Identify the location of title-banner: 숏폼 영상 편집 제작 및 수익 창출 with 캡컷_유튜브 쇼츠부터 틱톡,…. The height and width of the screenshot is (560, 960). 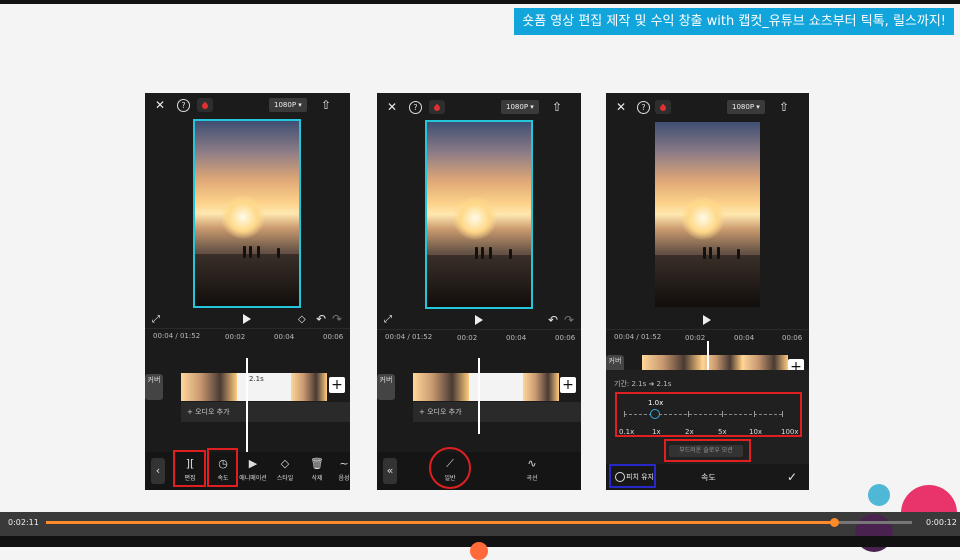
(734, 21).